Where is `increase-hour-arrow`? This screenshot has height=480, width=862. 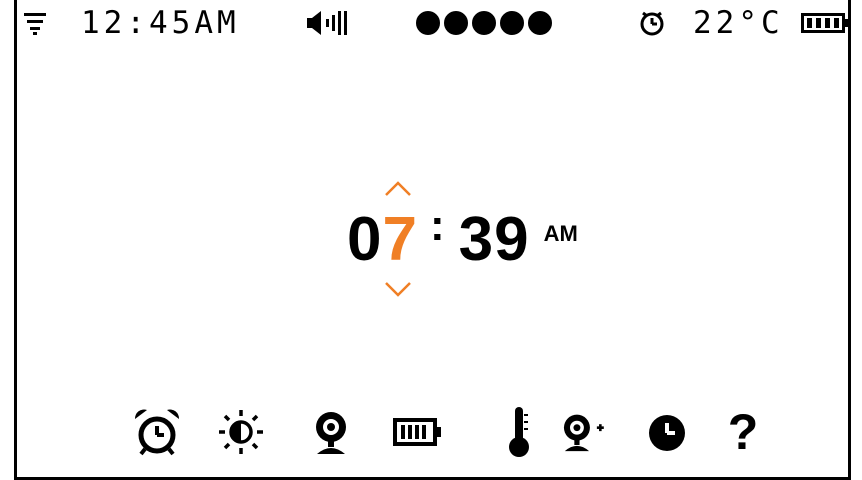
increase-hour-arrow is located at coordinates (398, 188).